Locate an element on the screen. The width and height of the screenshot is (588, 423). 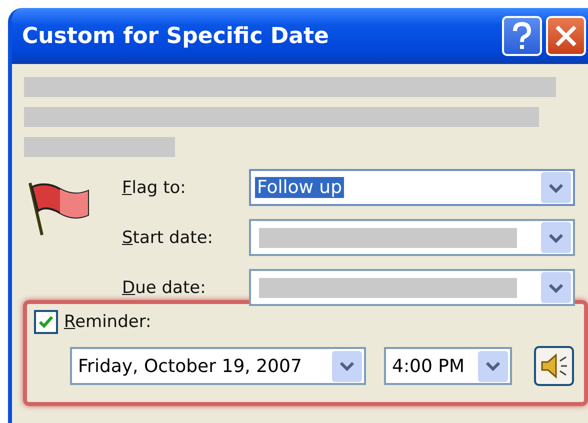
window-title: Custom for Specific Date is located at coordinates (176, 36).